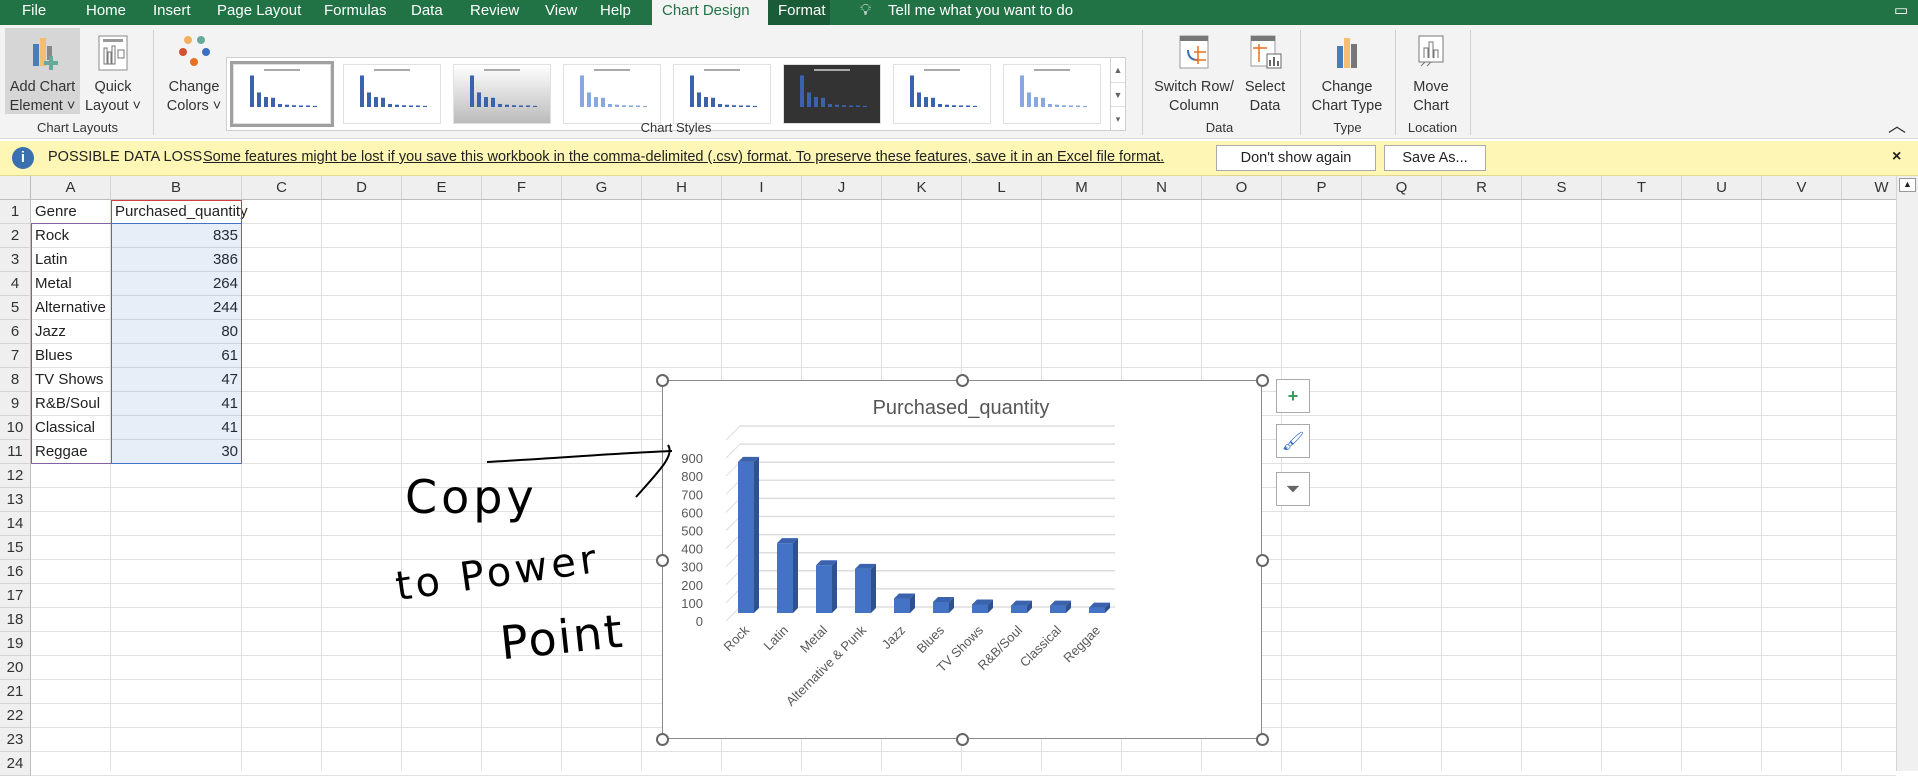 This screenshot has height=776, width=1918. What do you see at coordinates (579, 471) in the screenshot?
I see `handwritten-arrow` at bounding box center [579, 471].